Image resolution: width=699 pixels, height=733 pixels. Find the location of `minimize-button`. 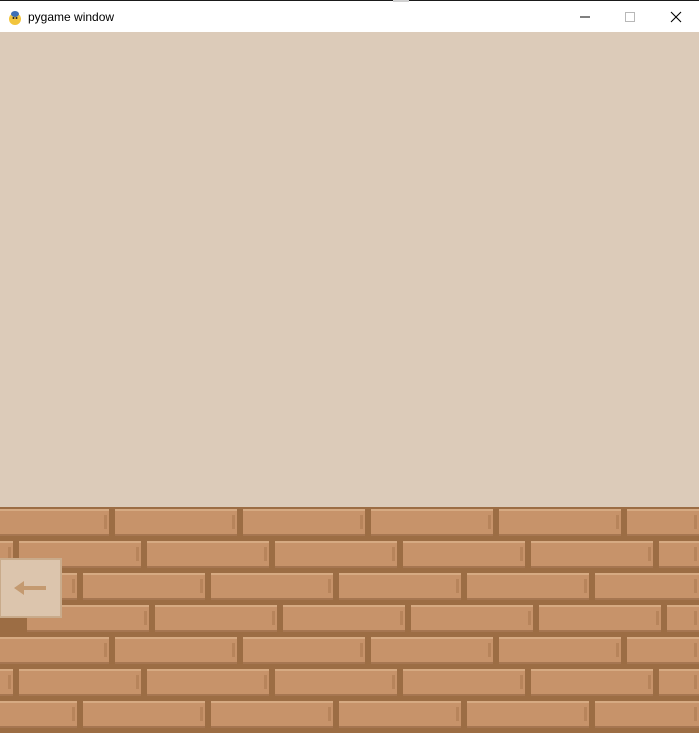

minimize-button is located at coordinates (585, 17).